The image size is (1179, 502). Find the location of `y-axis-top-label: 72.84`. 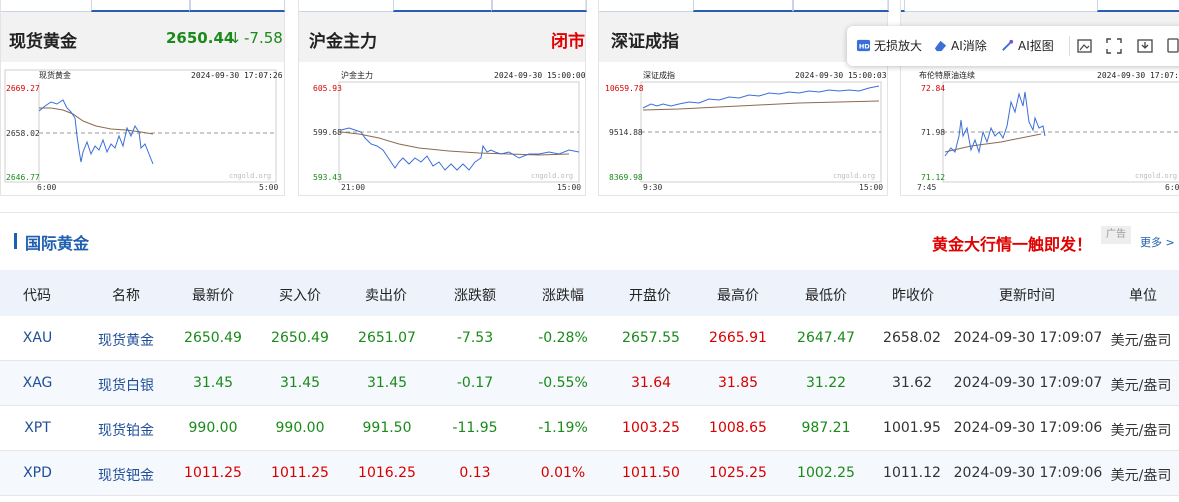

y-axis-top-label: 72.84 is located at coordinates (933, 88).